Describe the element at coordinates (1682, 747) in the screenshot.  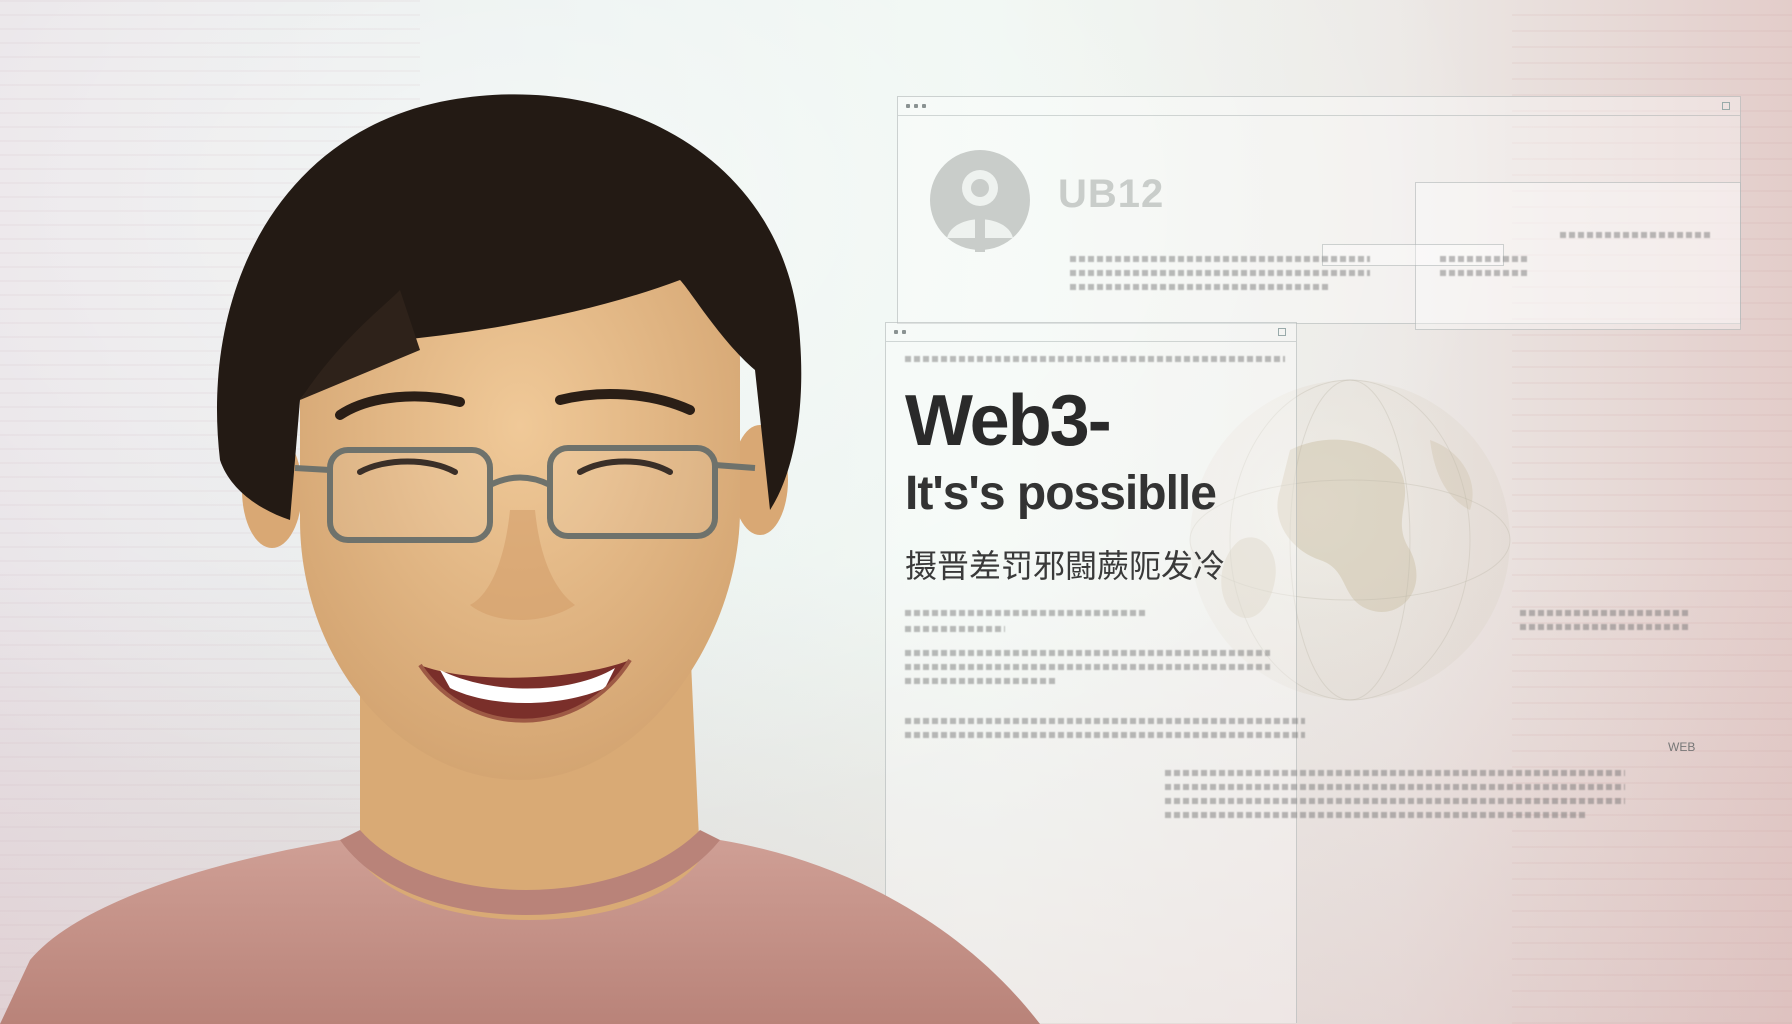
I see `corner-label: WEB` at that location.